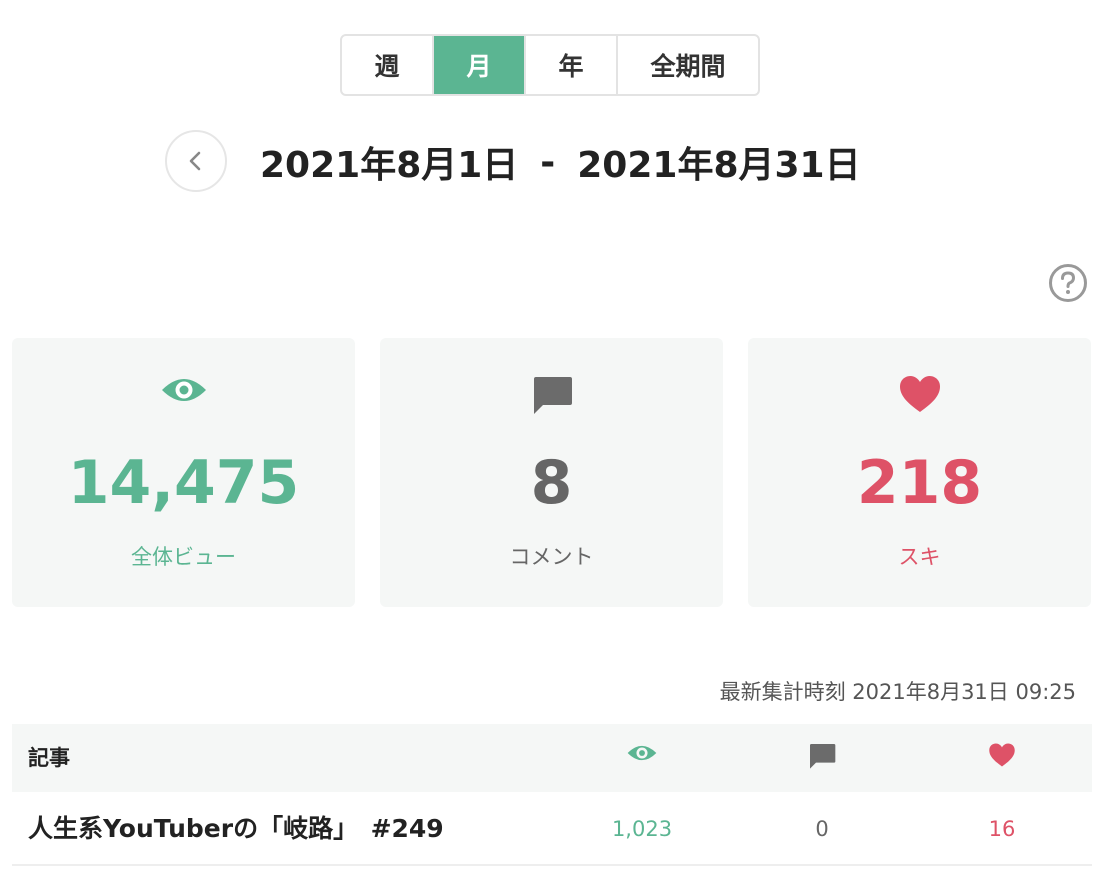 The image size is (1106, 876). I want to click on views-total: 14,475, so click(183, 483).